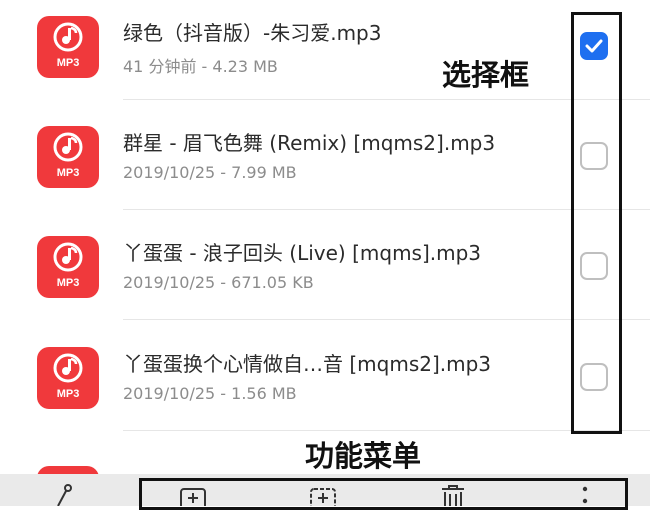 The image size is (650, 510). I want to click on annotation-select-box: 选择框, so click(486, 75).